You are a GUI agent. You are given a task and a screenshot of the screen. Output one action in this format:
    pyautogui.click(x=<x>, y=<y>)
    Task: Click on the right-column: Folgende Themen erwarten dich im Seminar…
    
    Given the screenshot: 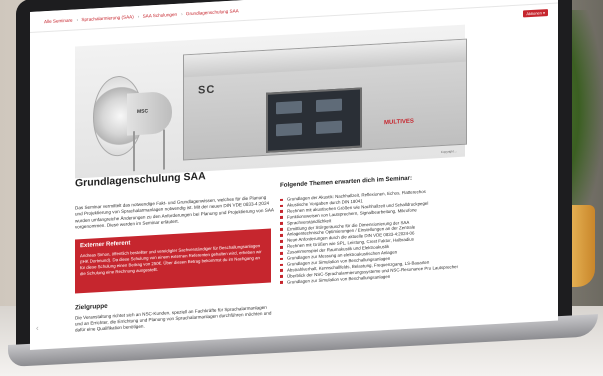 What is the action you would take?
    pyautogui.click(x=385, y=227)
    